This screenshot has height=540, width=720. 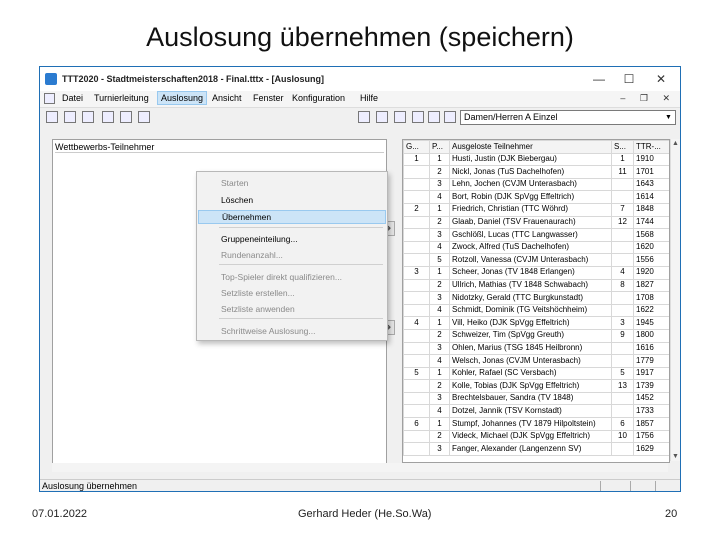 What do you see at coordinates (536, 209) in the screenshot?
I see `table-row: 2 1 Friedrich, Christian (TTC Wöhrd) 7 1848` at bounding box center [536, 209].